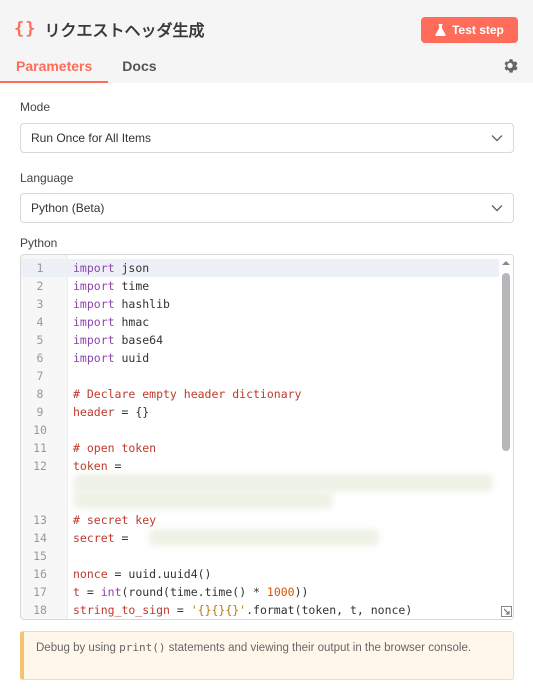  Describe the element at coordinates (506, 362) in the screenshot. I see `scrollbar-thumb` at that location.